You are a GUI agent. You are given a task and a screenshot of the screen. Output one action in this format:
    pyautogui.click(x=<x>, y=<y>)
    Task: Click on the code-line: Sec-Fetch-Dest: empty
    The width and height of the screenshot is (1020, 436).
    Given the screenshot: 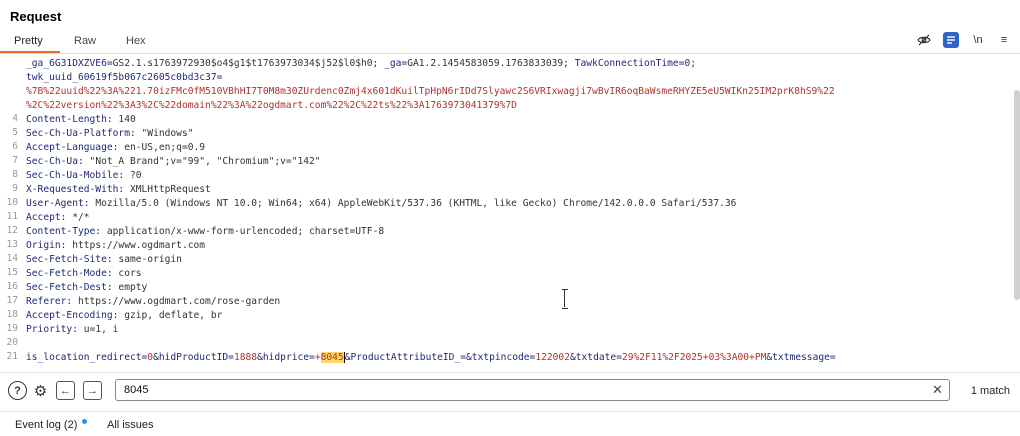 What is the action you would take?
    pyautogui.click(x=86, y=288)
    